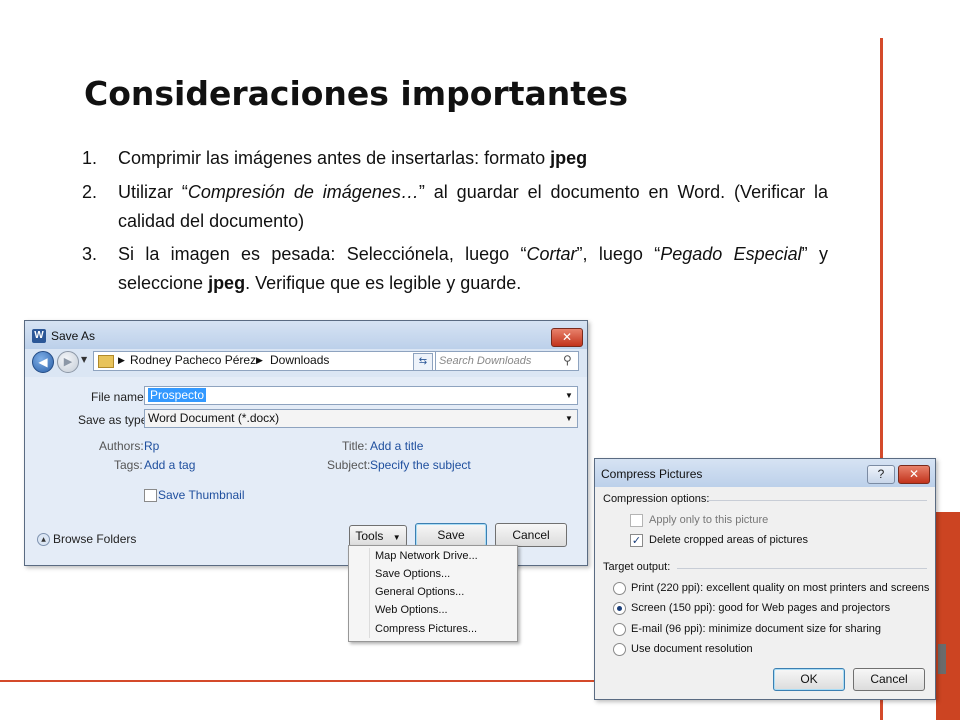 This screenshot has height=720, width=960. I want to click on compress-close-button: ✕, so click(914, 474).